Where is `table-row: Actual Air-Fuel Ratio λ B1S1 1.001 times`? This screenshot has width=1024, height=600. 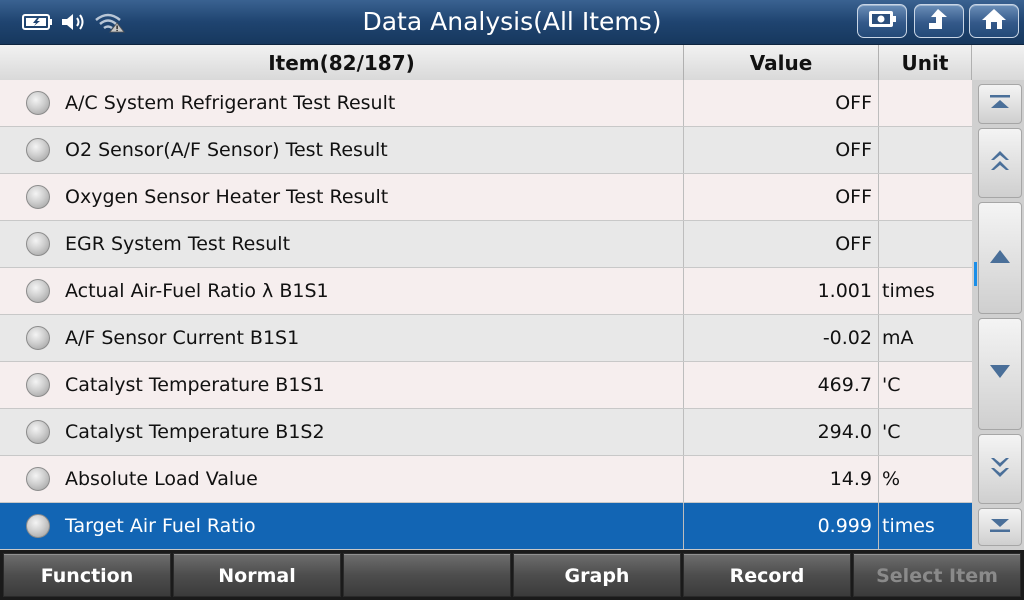 table-row: Actual Air-Fuel Ratio λ B1S1 1.001 times is located at coordinates (486, 291).